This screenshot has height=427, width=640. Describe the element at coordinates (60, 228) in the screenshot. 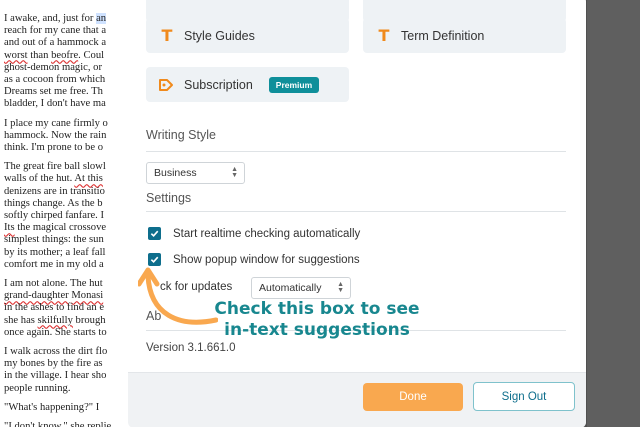

I see `document-text-run: the magical crossove` at that location.